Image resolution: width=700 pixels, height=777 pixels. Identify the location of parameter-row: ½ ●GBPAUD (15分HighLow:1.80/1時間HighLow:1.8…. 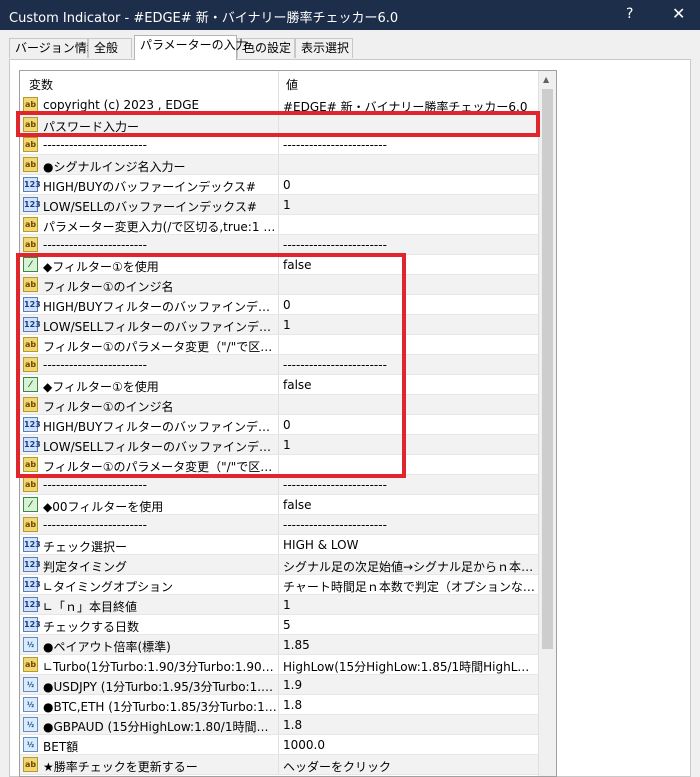
(279, 725).